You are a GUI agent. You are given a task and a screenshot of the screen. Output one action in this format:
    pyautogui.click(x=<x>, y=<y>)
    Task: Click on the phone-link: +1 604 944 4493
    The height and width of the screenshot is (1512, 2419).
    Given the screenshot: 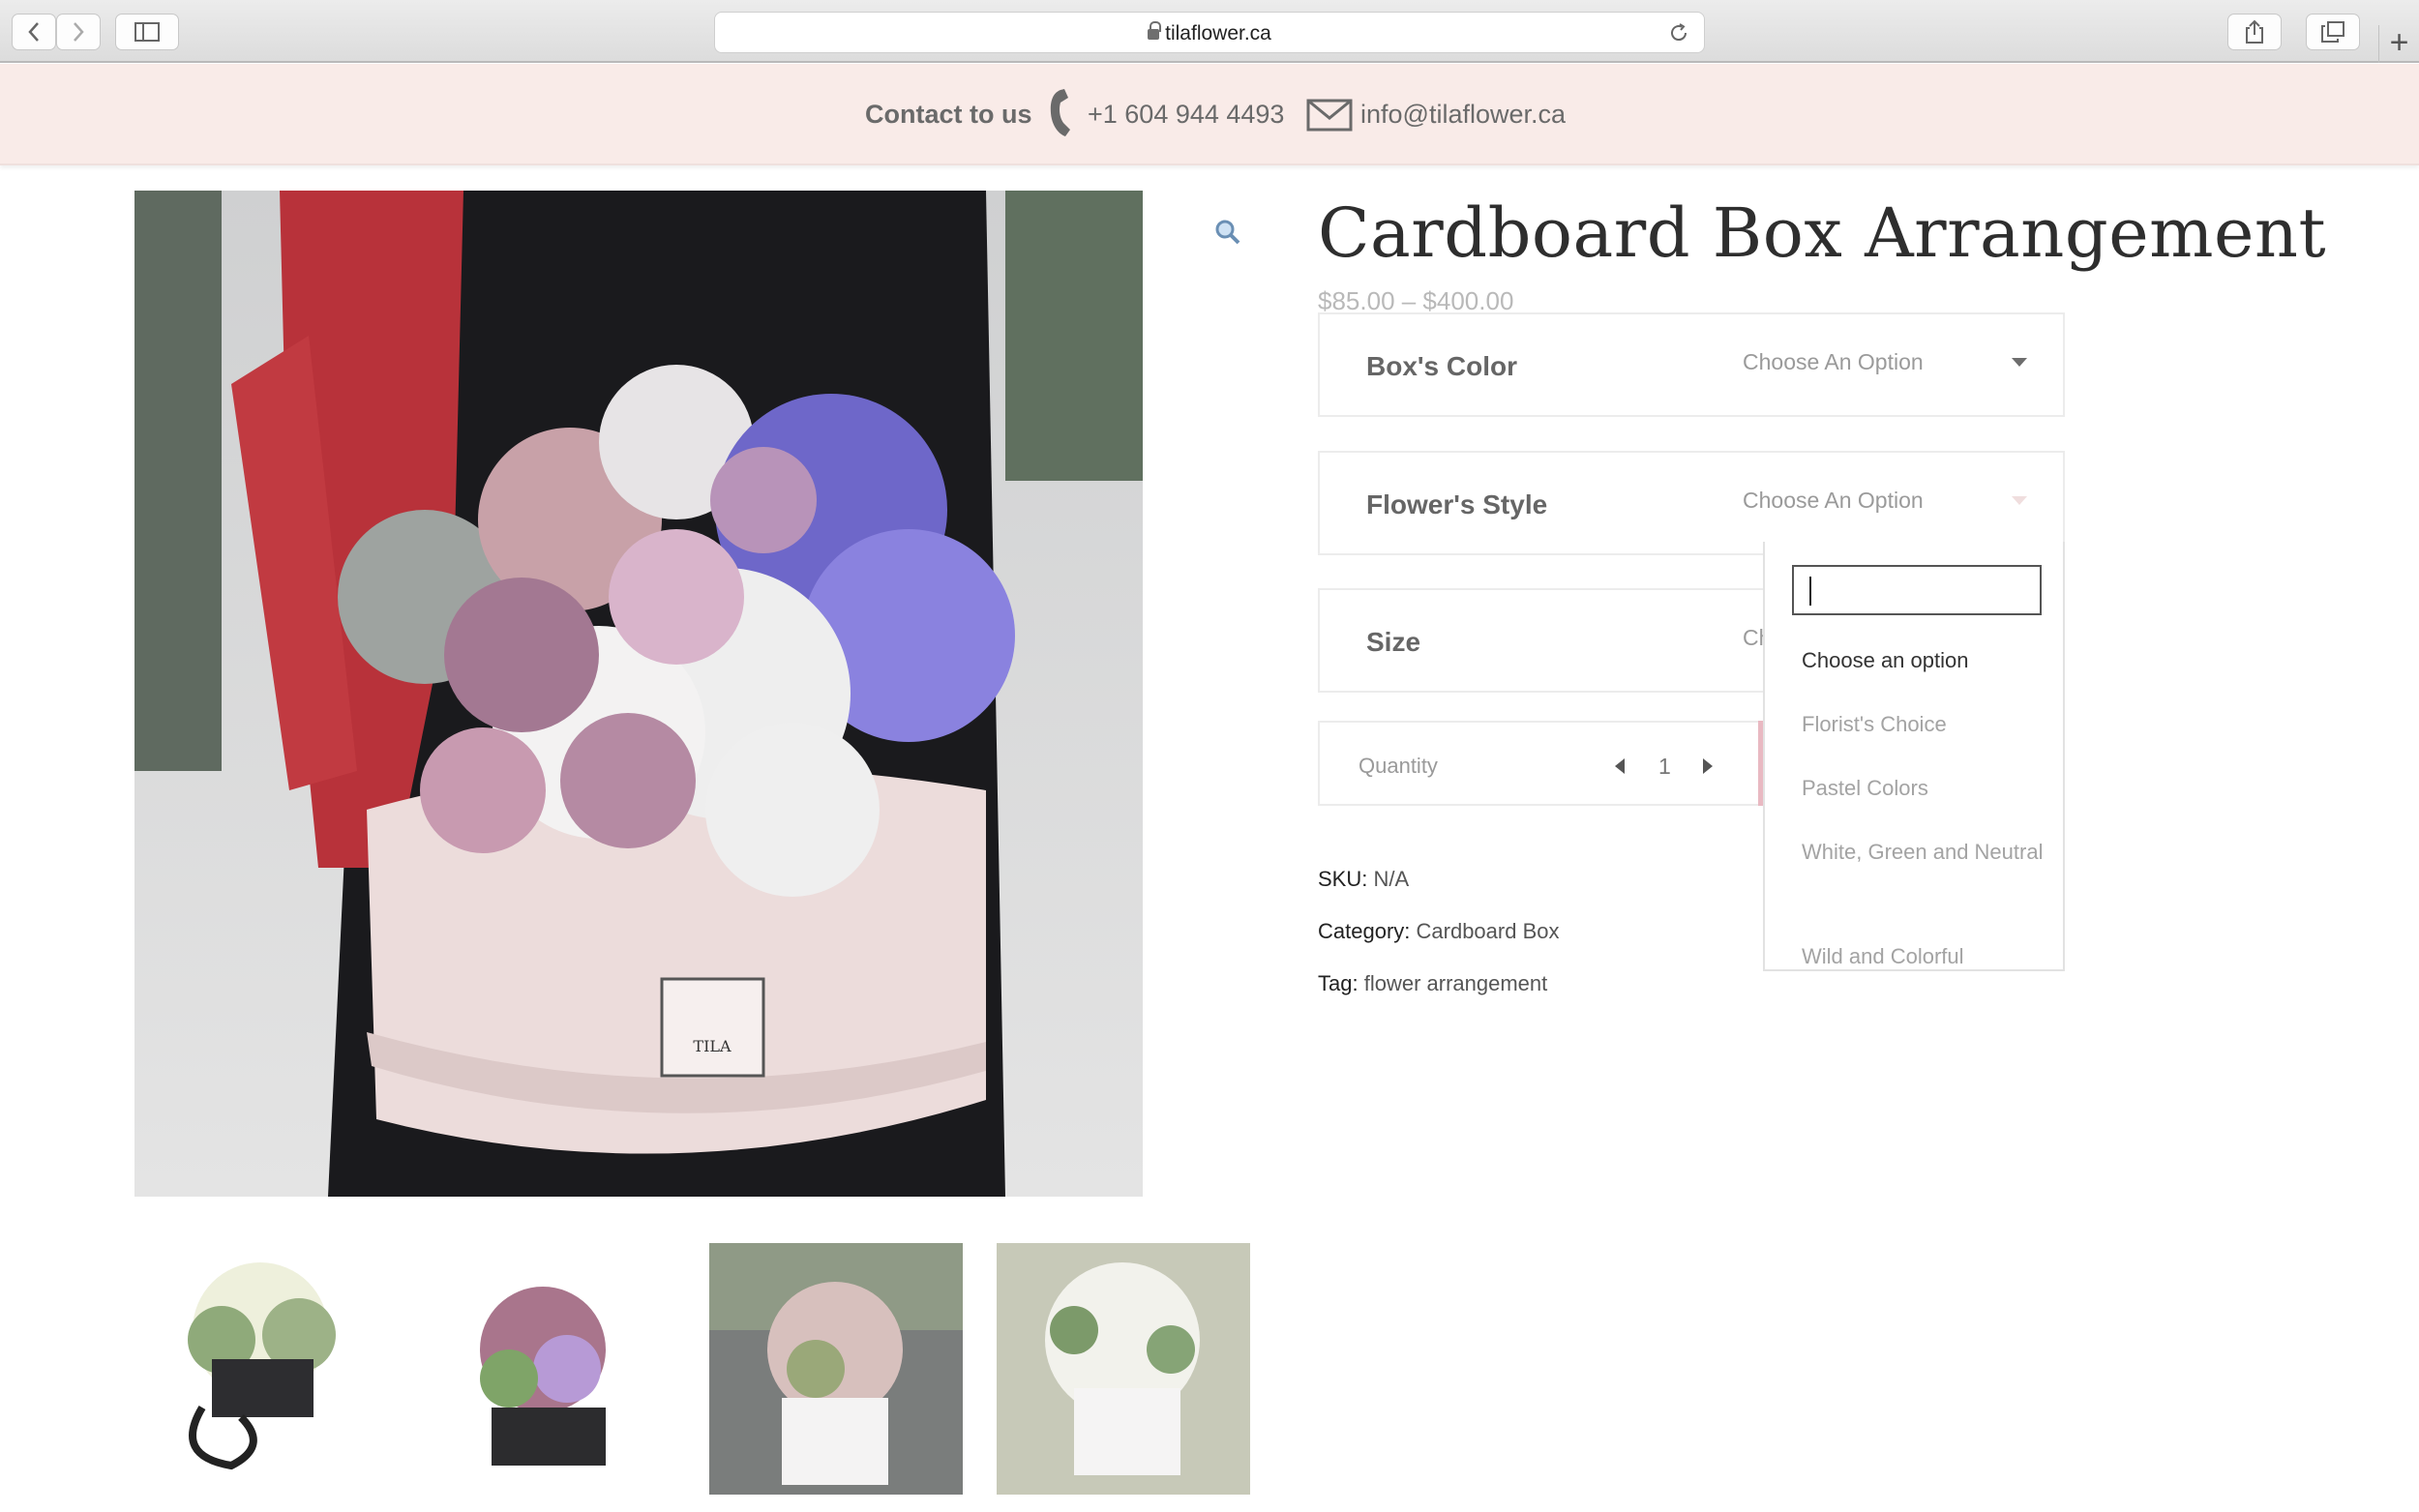 What is the action you would take?
    pyautogui.click(x=1186, y=115)
    